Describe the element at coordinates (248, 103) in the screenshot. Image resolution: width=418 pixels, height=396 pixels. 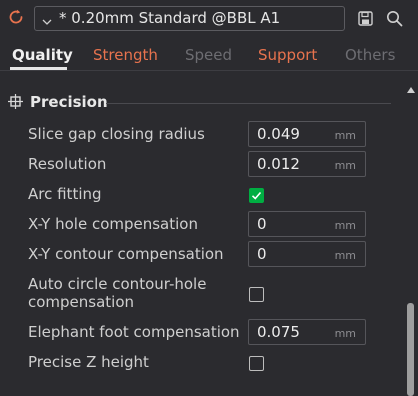
I see `section-divider` at that location.